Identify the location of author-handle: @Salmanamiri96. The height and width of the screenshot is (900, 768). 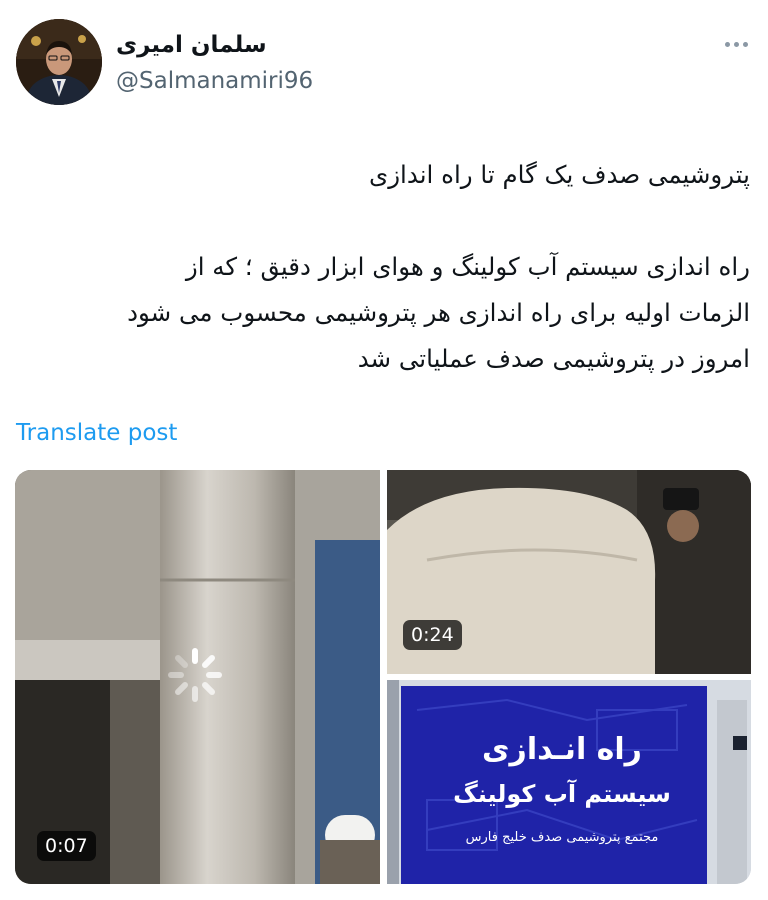
(214, 81).